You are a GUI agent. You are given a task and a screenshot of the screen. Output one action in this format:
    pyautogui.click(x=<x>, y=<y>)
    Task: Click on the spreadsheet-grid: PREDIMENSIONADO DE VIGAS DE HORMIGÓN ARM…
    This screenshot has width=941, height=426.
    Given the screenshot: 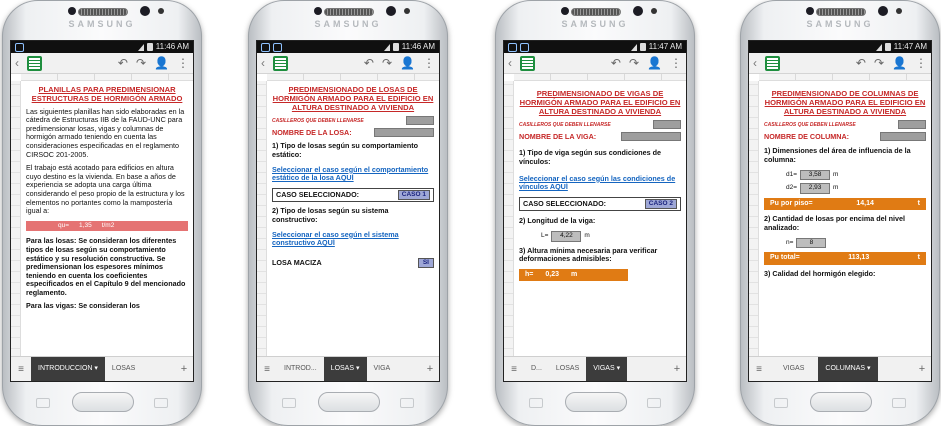 What is the action you would take?
    pyautogui.click(x=595, y=231)
    